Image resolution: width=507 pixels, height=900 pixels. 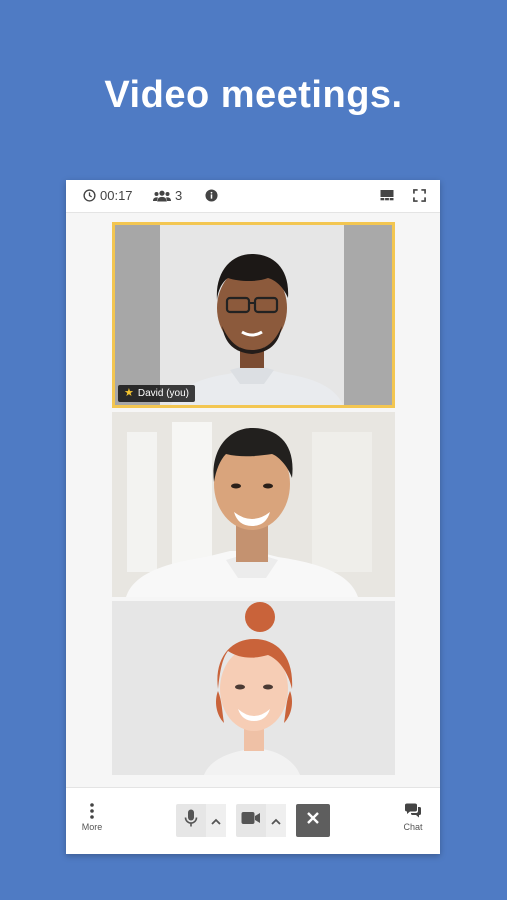 I want to click on more-icon, so click(x=92, y=811).